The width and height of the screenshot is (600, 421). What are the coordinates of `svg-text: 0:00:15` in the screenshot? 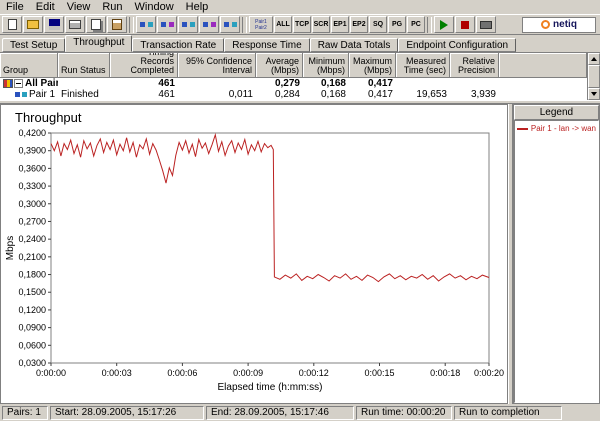 It's located at (379, 373).